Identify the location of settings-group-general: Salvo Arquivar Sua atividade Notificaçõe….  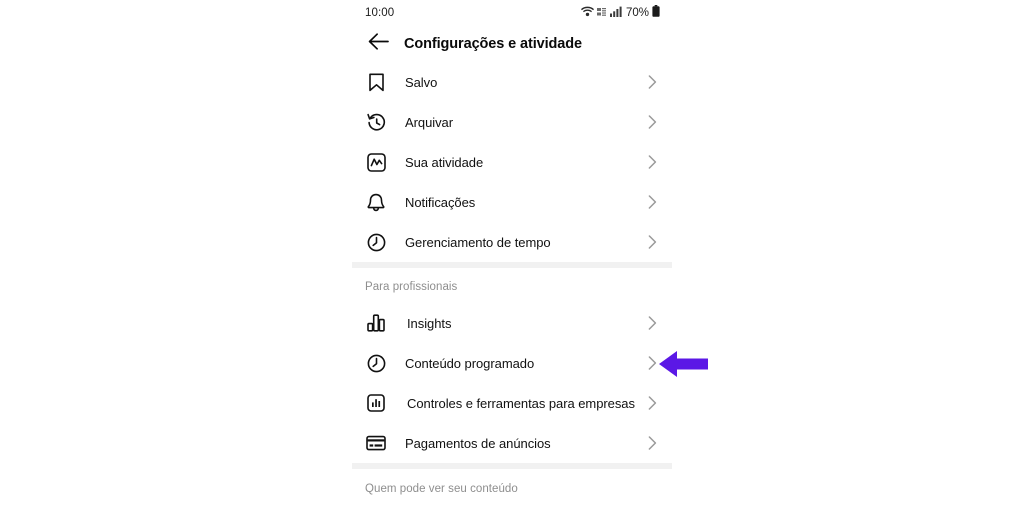
(512, 162).